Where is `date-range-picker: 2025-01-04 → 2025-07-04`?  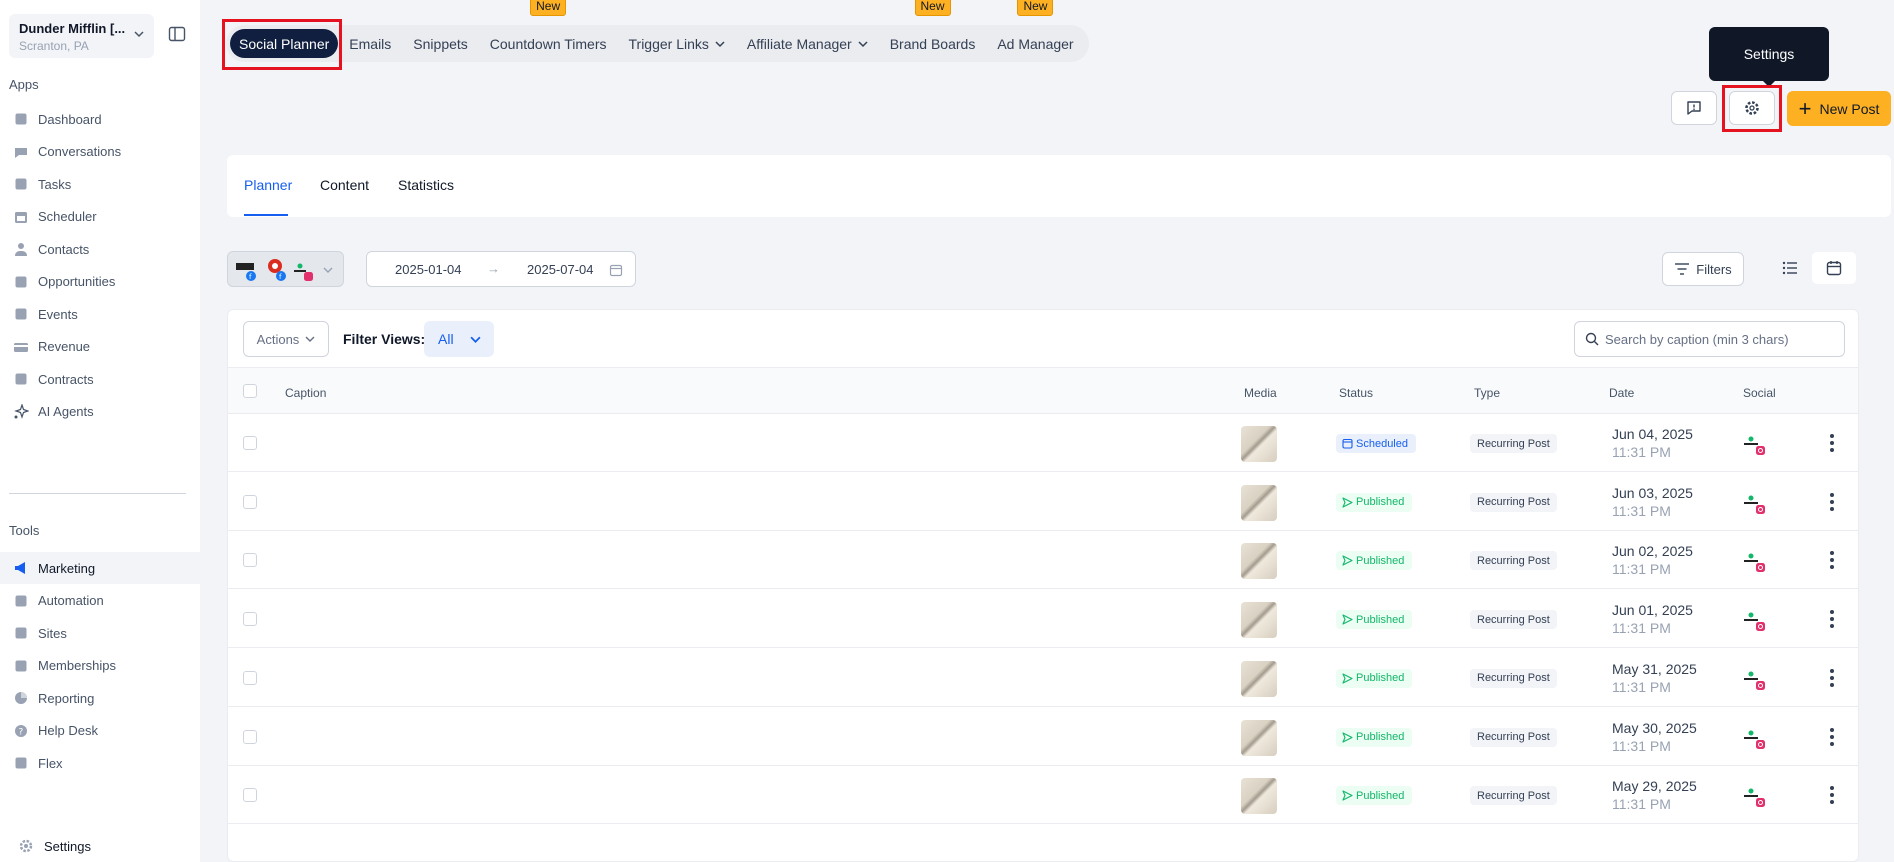 date-range-picker: 2025-01-04 → 2025-07-04 is located at coordinates (501, 269).